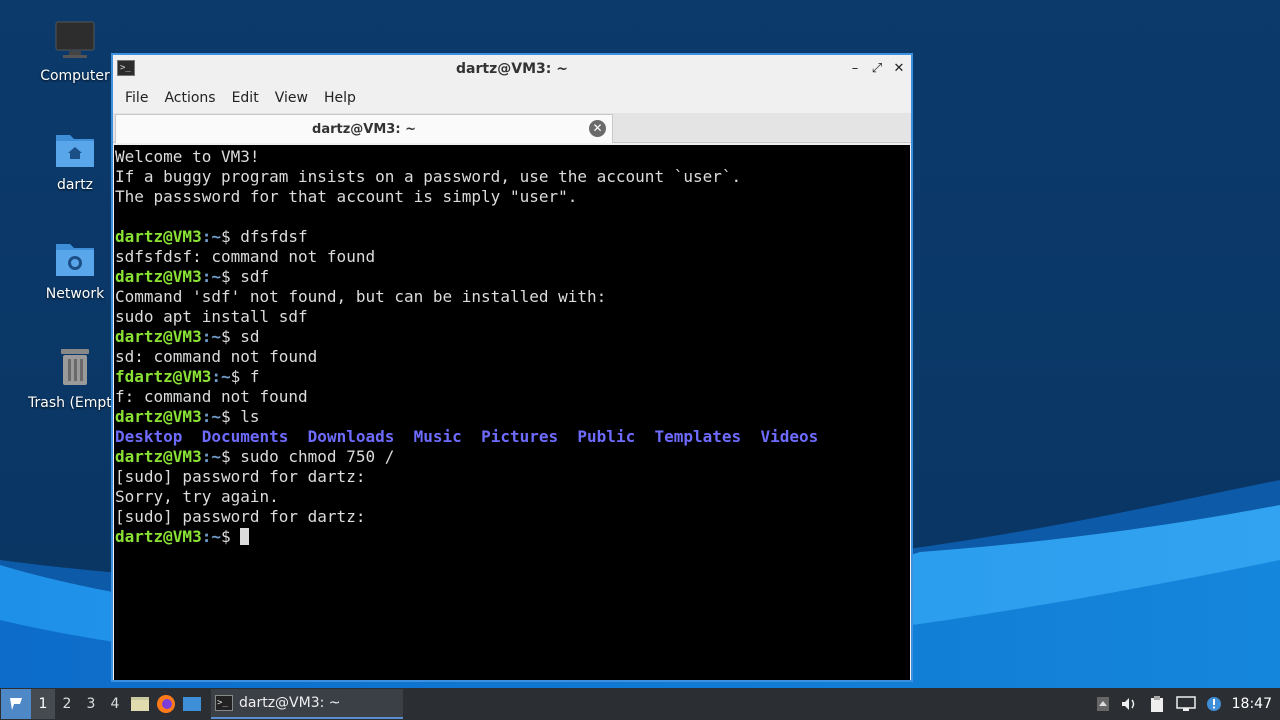 The height and width of the screenshot is (720, 1280). I want to click on show-desktop-launcher, so click(192, 704).